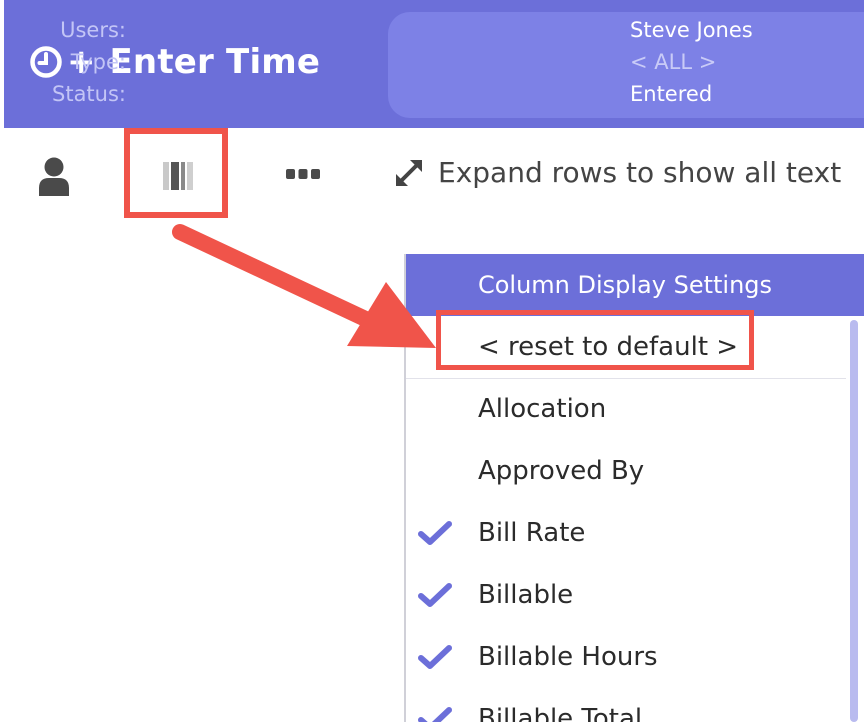  I want to click on filter-users-label: Users:, so click(93, 30).